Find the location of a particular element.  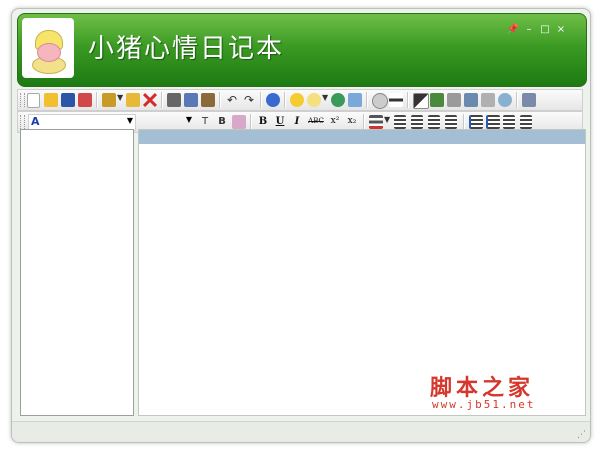

open-folder-icon is located at coordinates (51, 100).